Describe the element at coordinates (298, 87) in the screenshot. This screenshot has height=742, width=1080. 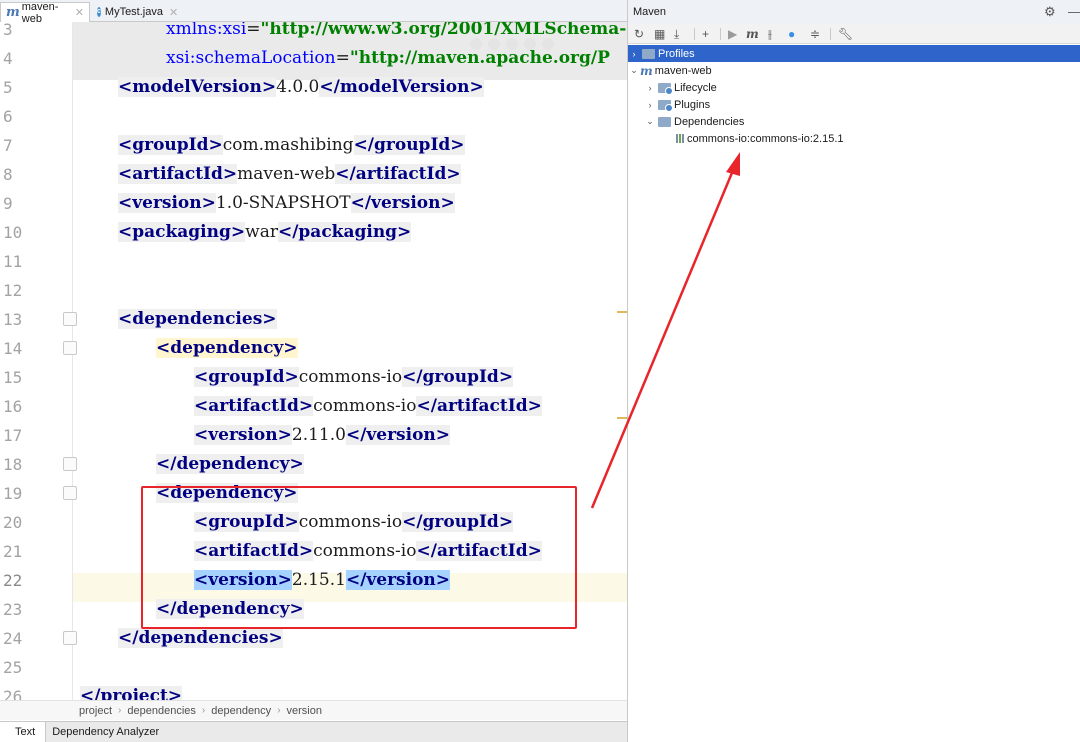
I see `code-text: 4.0.0` at that location.